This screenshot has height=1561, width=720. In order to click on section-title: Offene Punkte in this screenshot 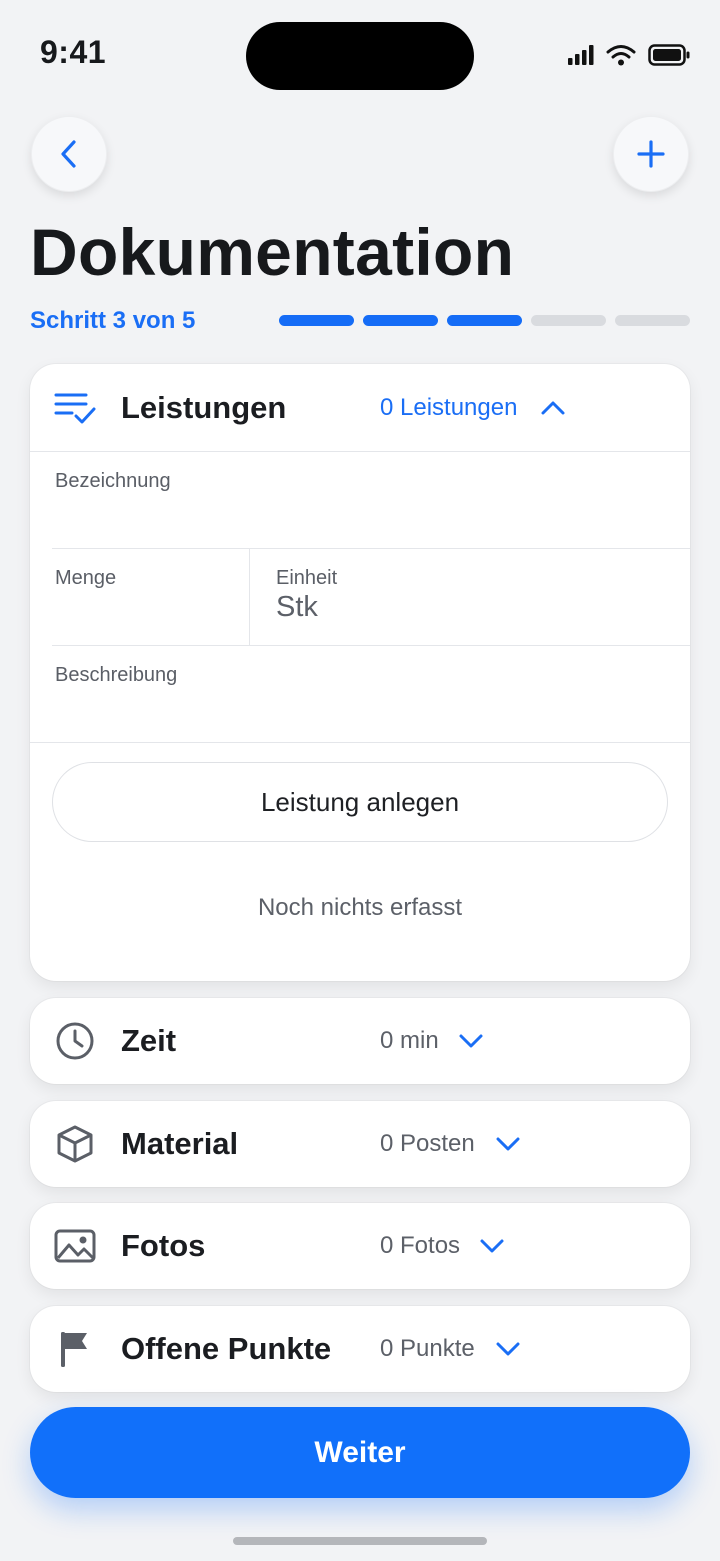, I will do `click(226, 1348)`.